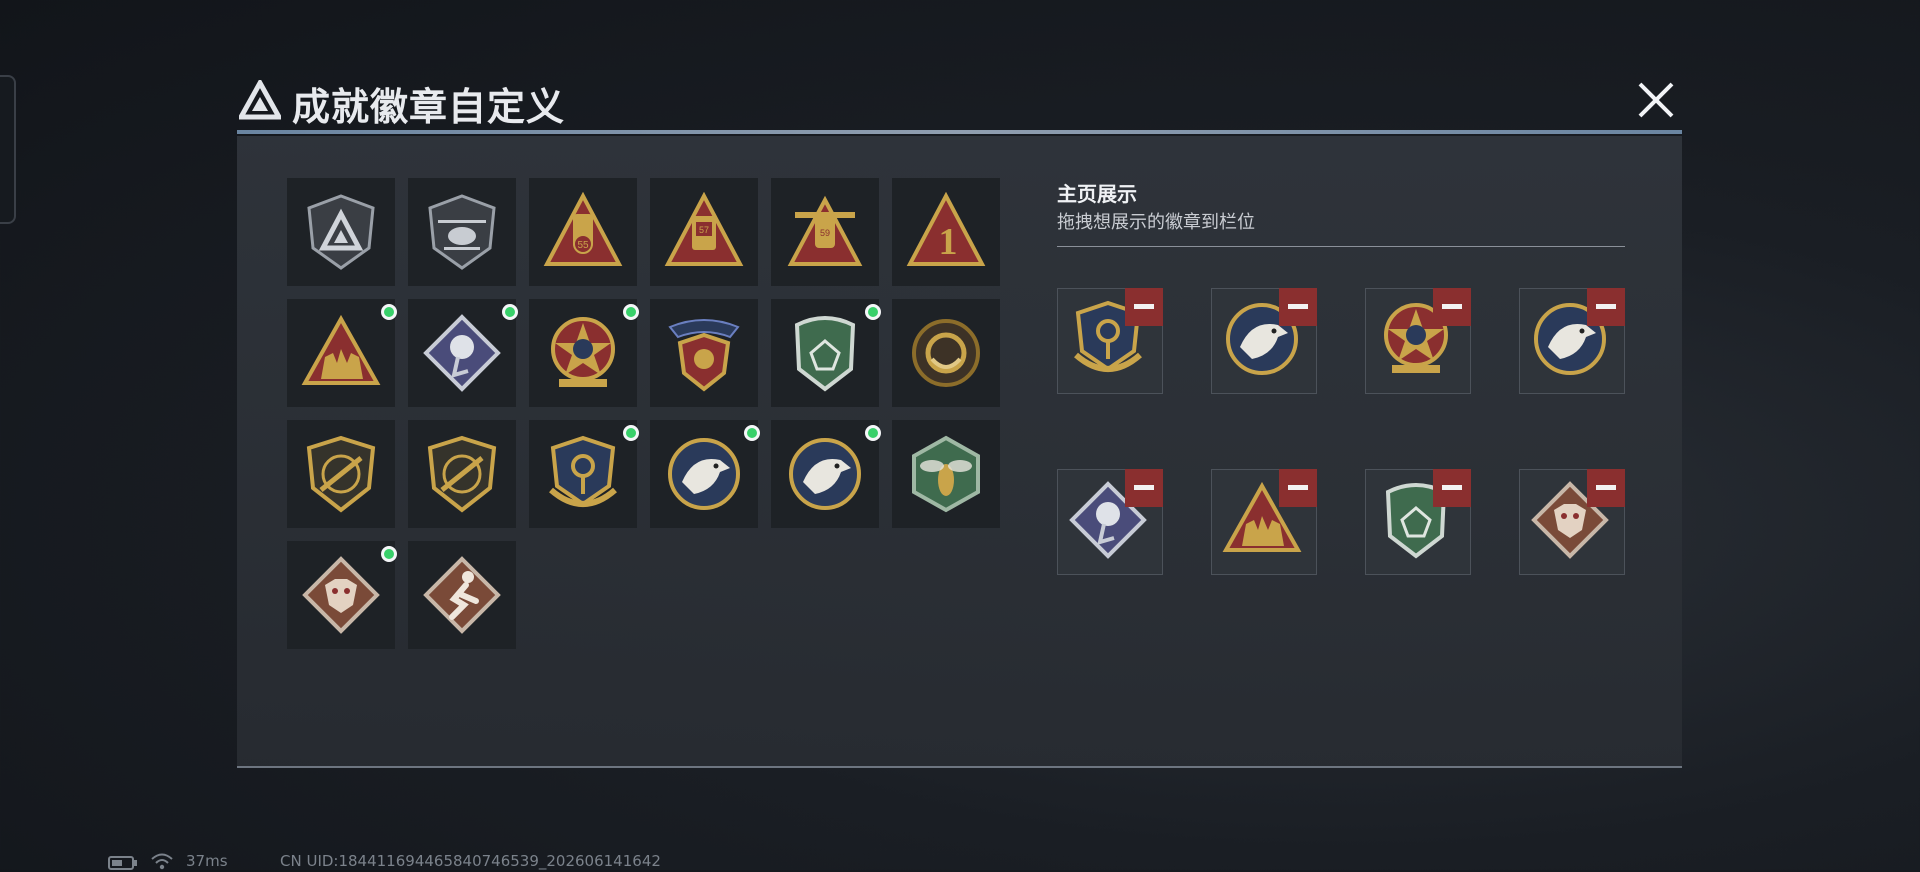 Image resolution: width=1920 pixels, height=872 pixels. I want to click on battery-icon, so click(122, 863).